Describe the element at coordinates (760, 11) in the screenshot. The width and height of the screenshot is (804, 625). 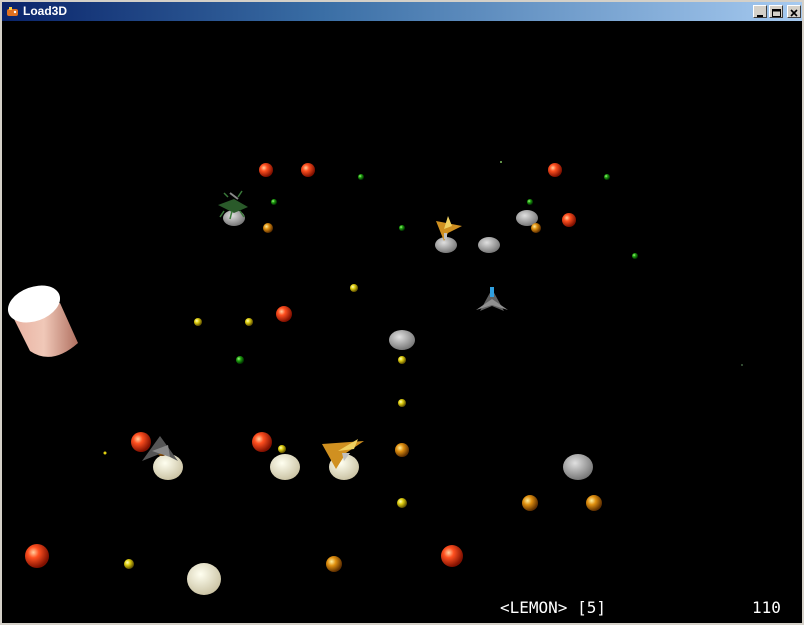
I see `minimize-button` at that location.